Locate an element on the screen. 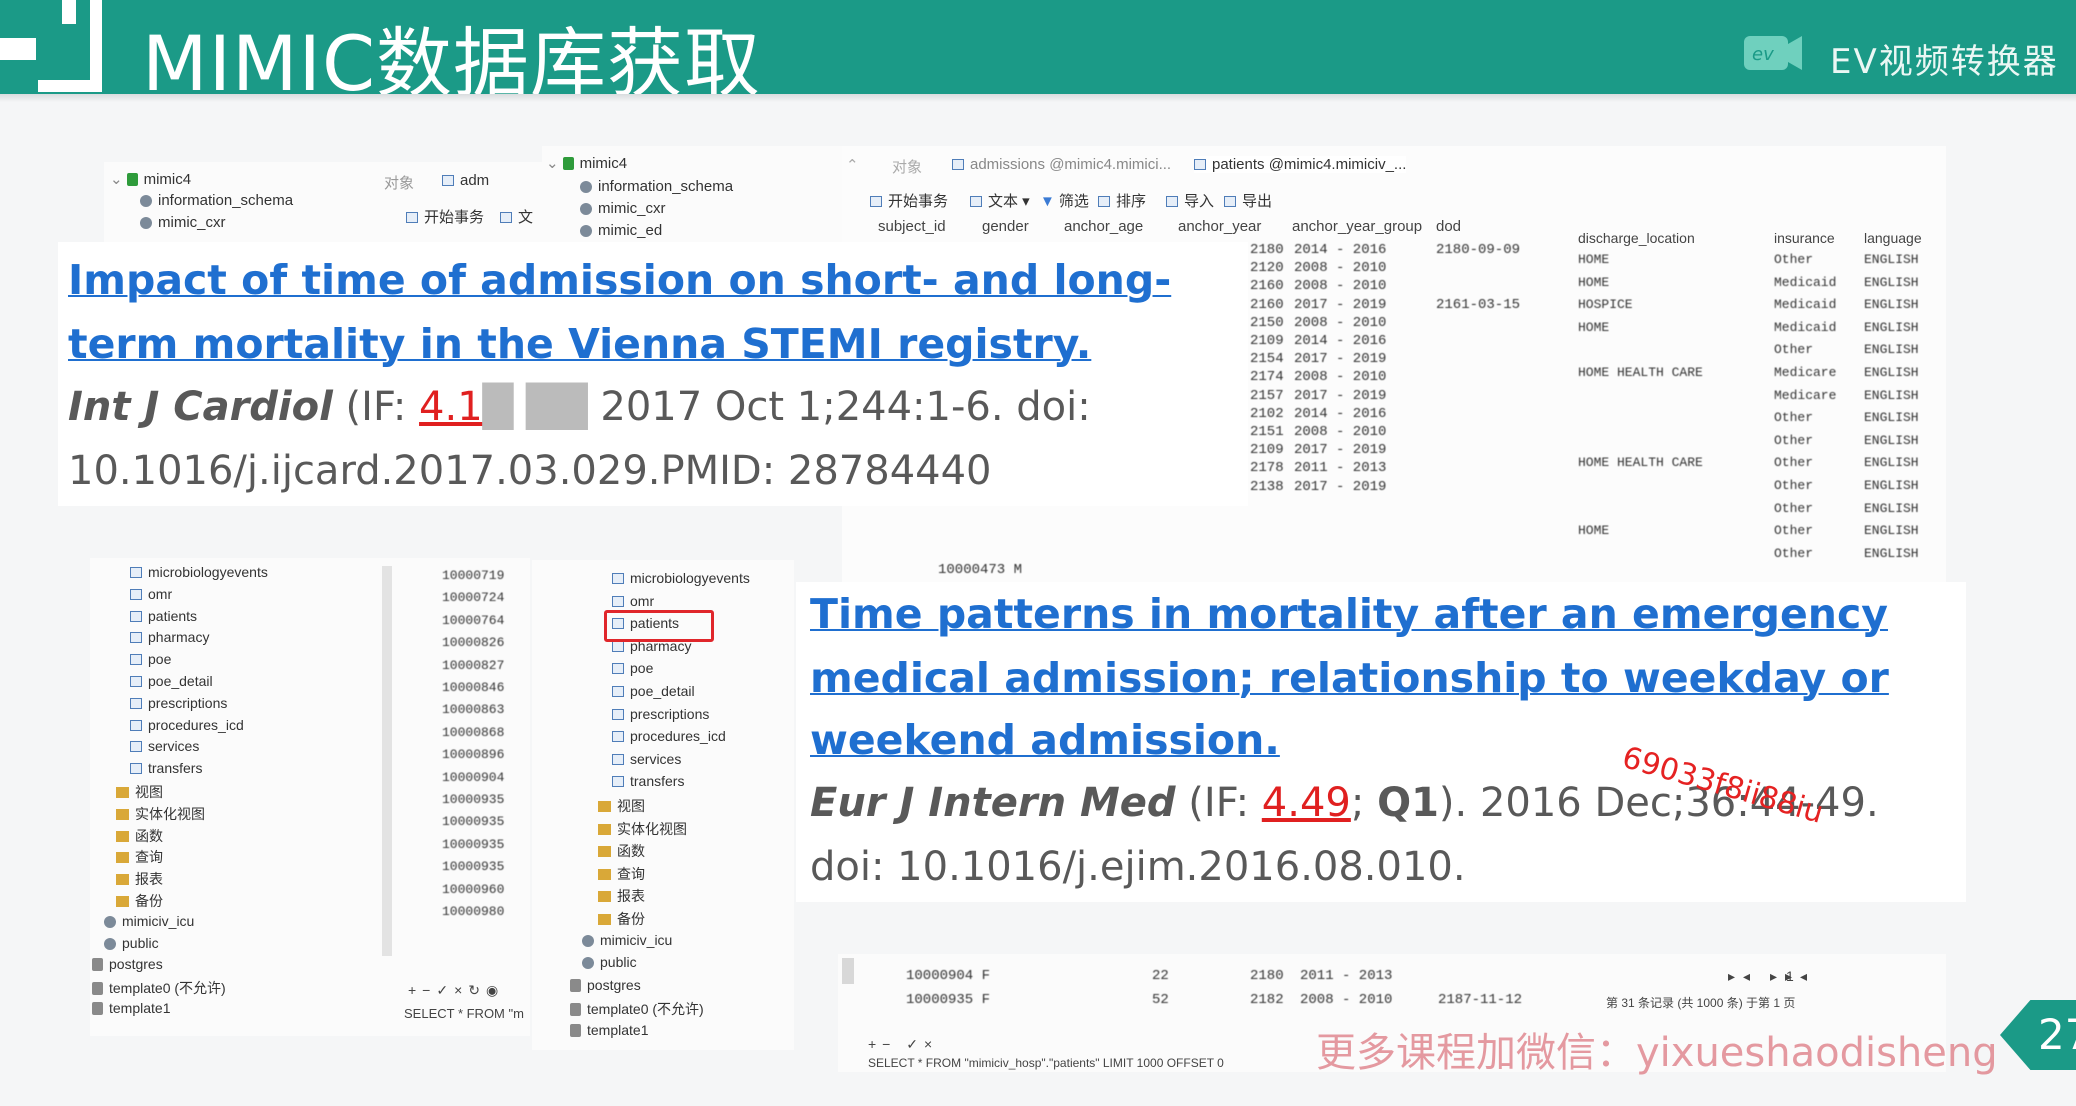 This screenshot has height=1106, width=2076. grid-cell: 10000960 is located at coordinates (473, 889).